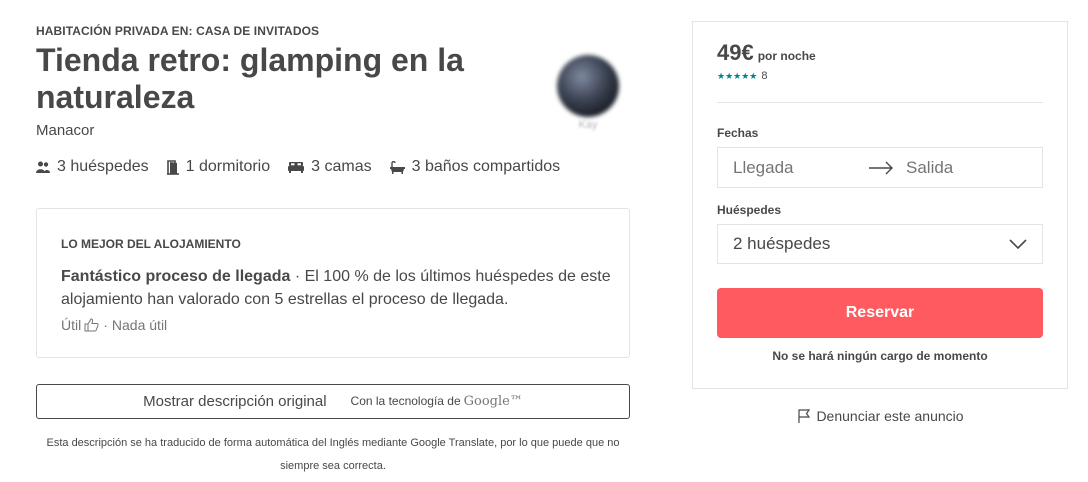 This screenshot has height=482, width=1088. I want to click on checkout-input: Salida, so click(929, 168).